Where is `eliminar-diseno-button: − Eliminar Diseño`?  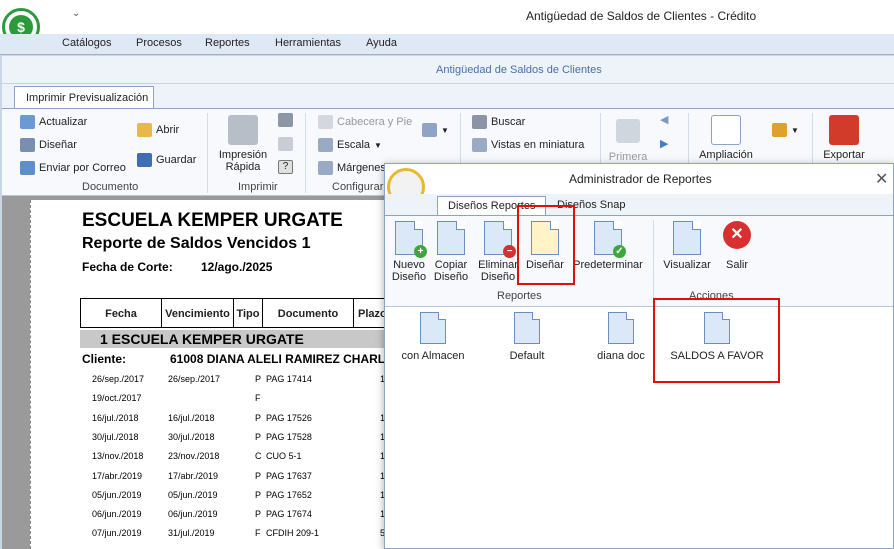 eliminar-diseno-button: − Eliminar Diseño is located at coordinates (498, 252).